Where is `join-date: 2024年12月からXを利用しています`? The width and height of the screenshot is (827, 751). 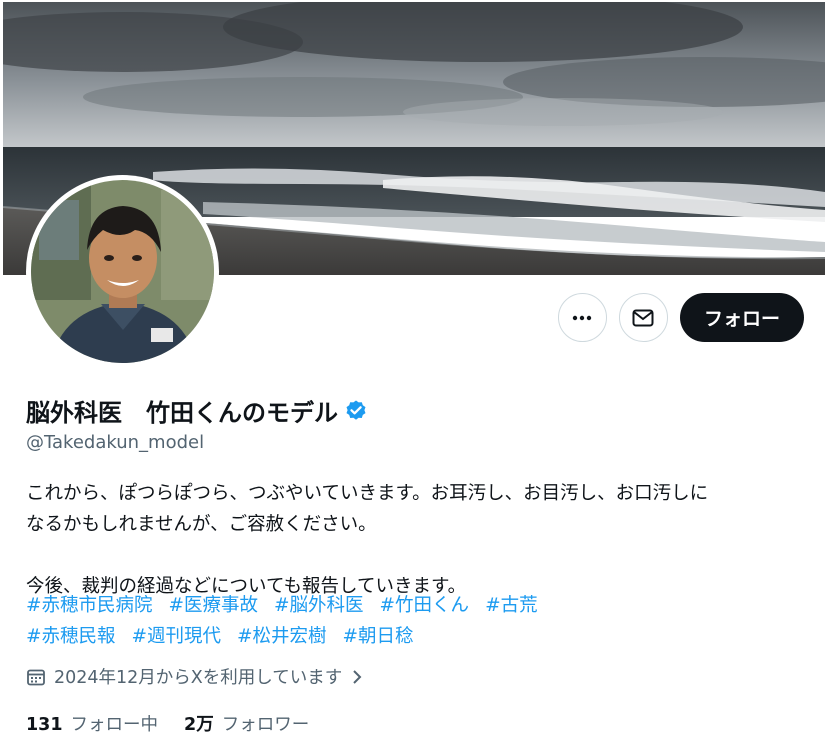 join-date: 2024年12月からXを利用しています is located at coordinates (195, 676).